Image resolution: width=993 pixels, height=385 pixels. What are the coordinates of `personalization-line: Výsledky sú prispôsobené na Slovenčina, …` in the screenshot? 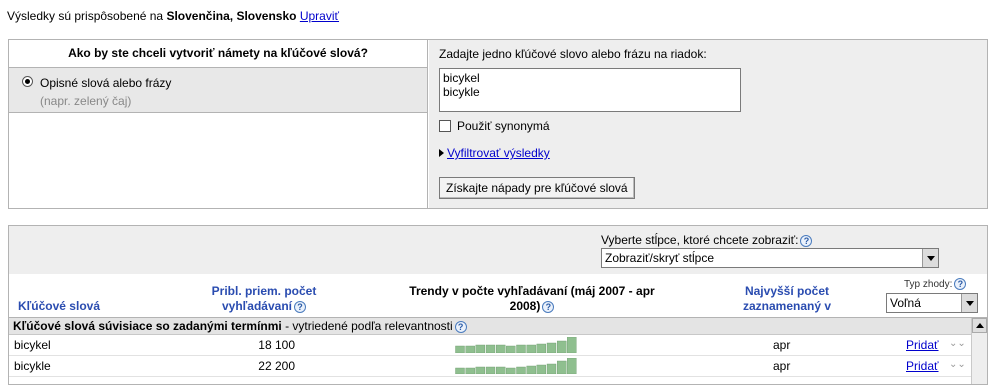 It's located at (173, 16).